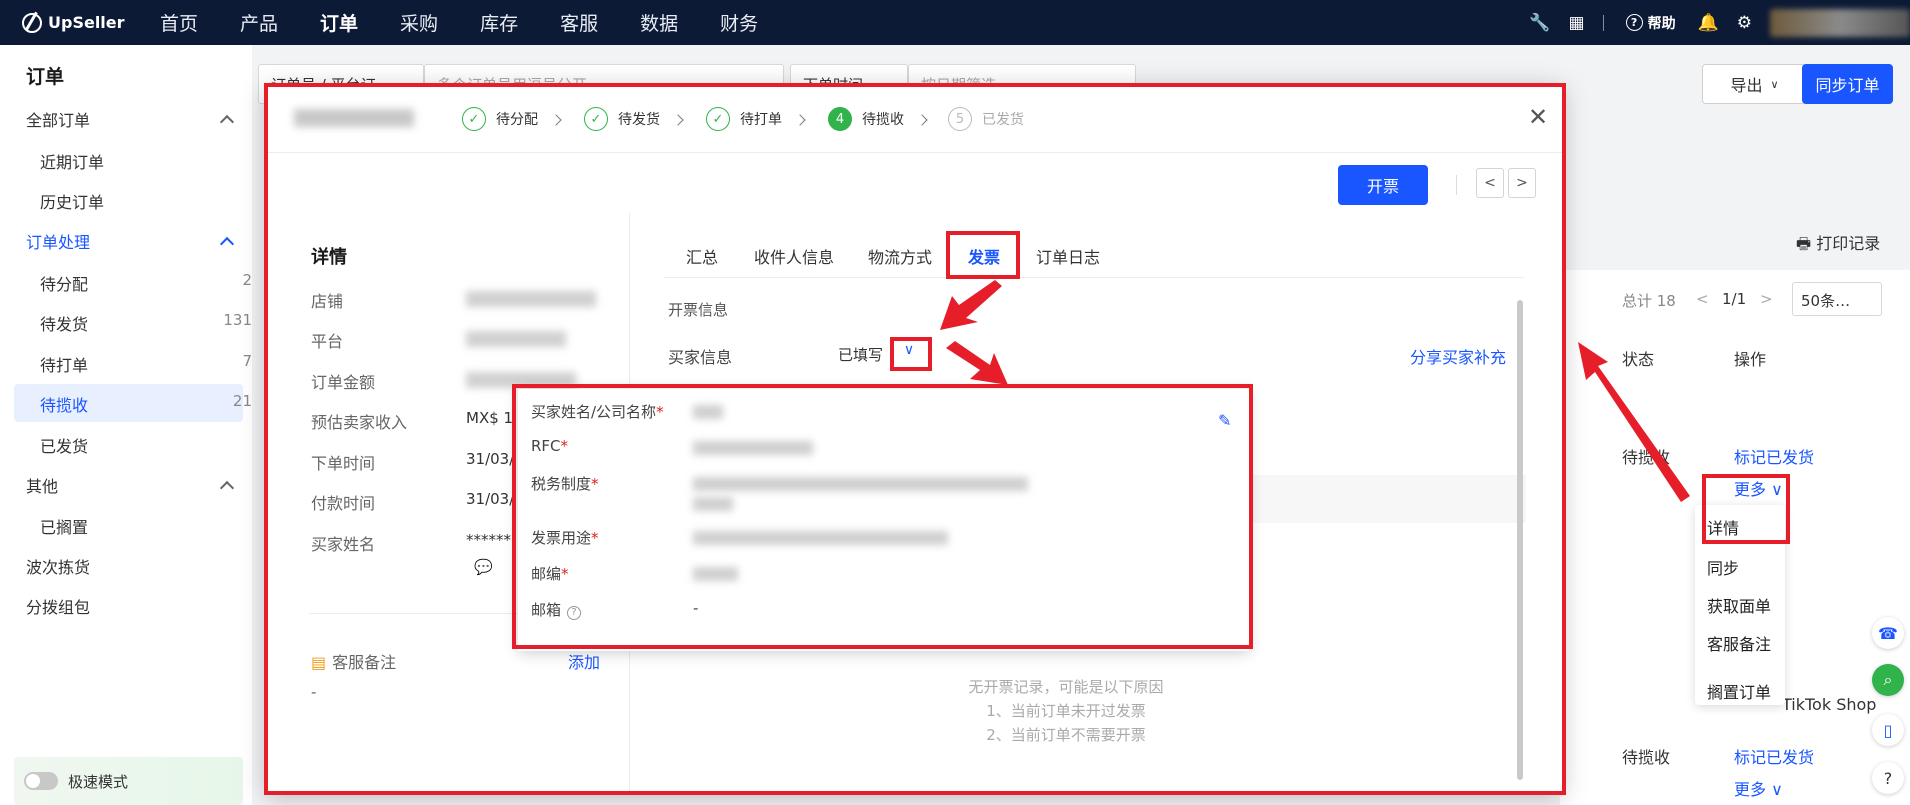 The width and height of the screenshot is (1910, 805). What do you see at coordinates (1634, 422) in the screenshot?
I see `arrow-up-left` at bounding box center [1634, 422].